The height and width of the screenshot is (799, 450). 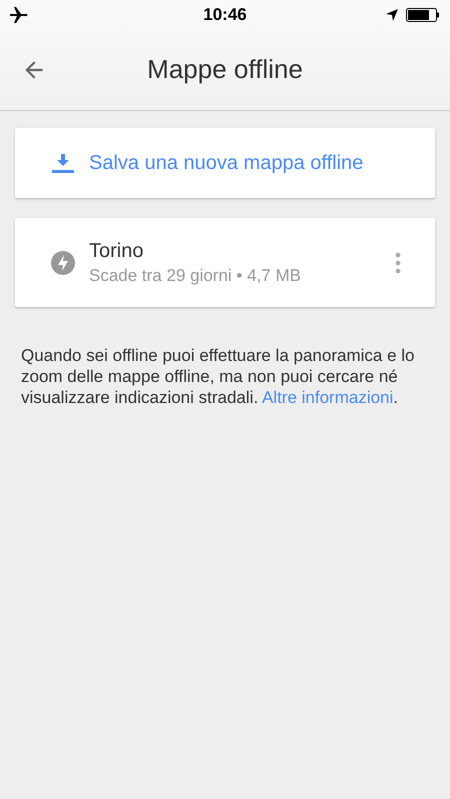 What do you see at coordinates (63, 262) in the screenshot?
I see `lightning-icon` at bounding box center [63, 262].